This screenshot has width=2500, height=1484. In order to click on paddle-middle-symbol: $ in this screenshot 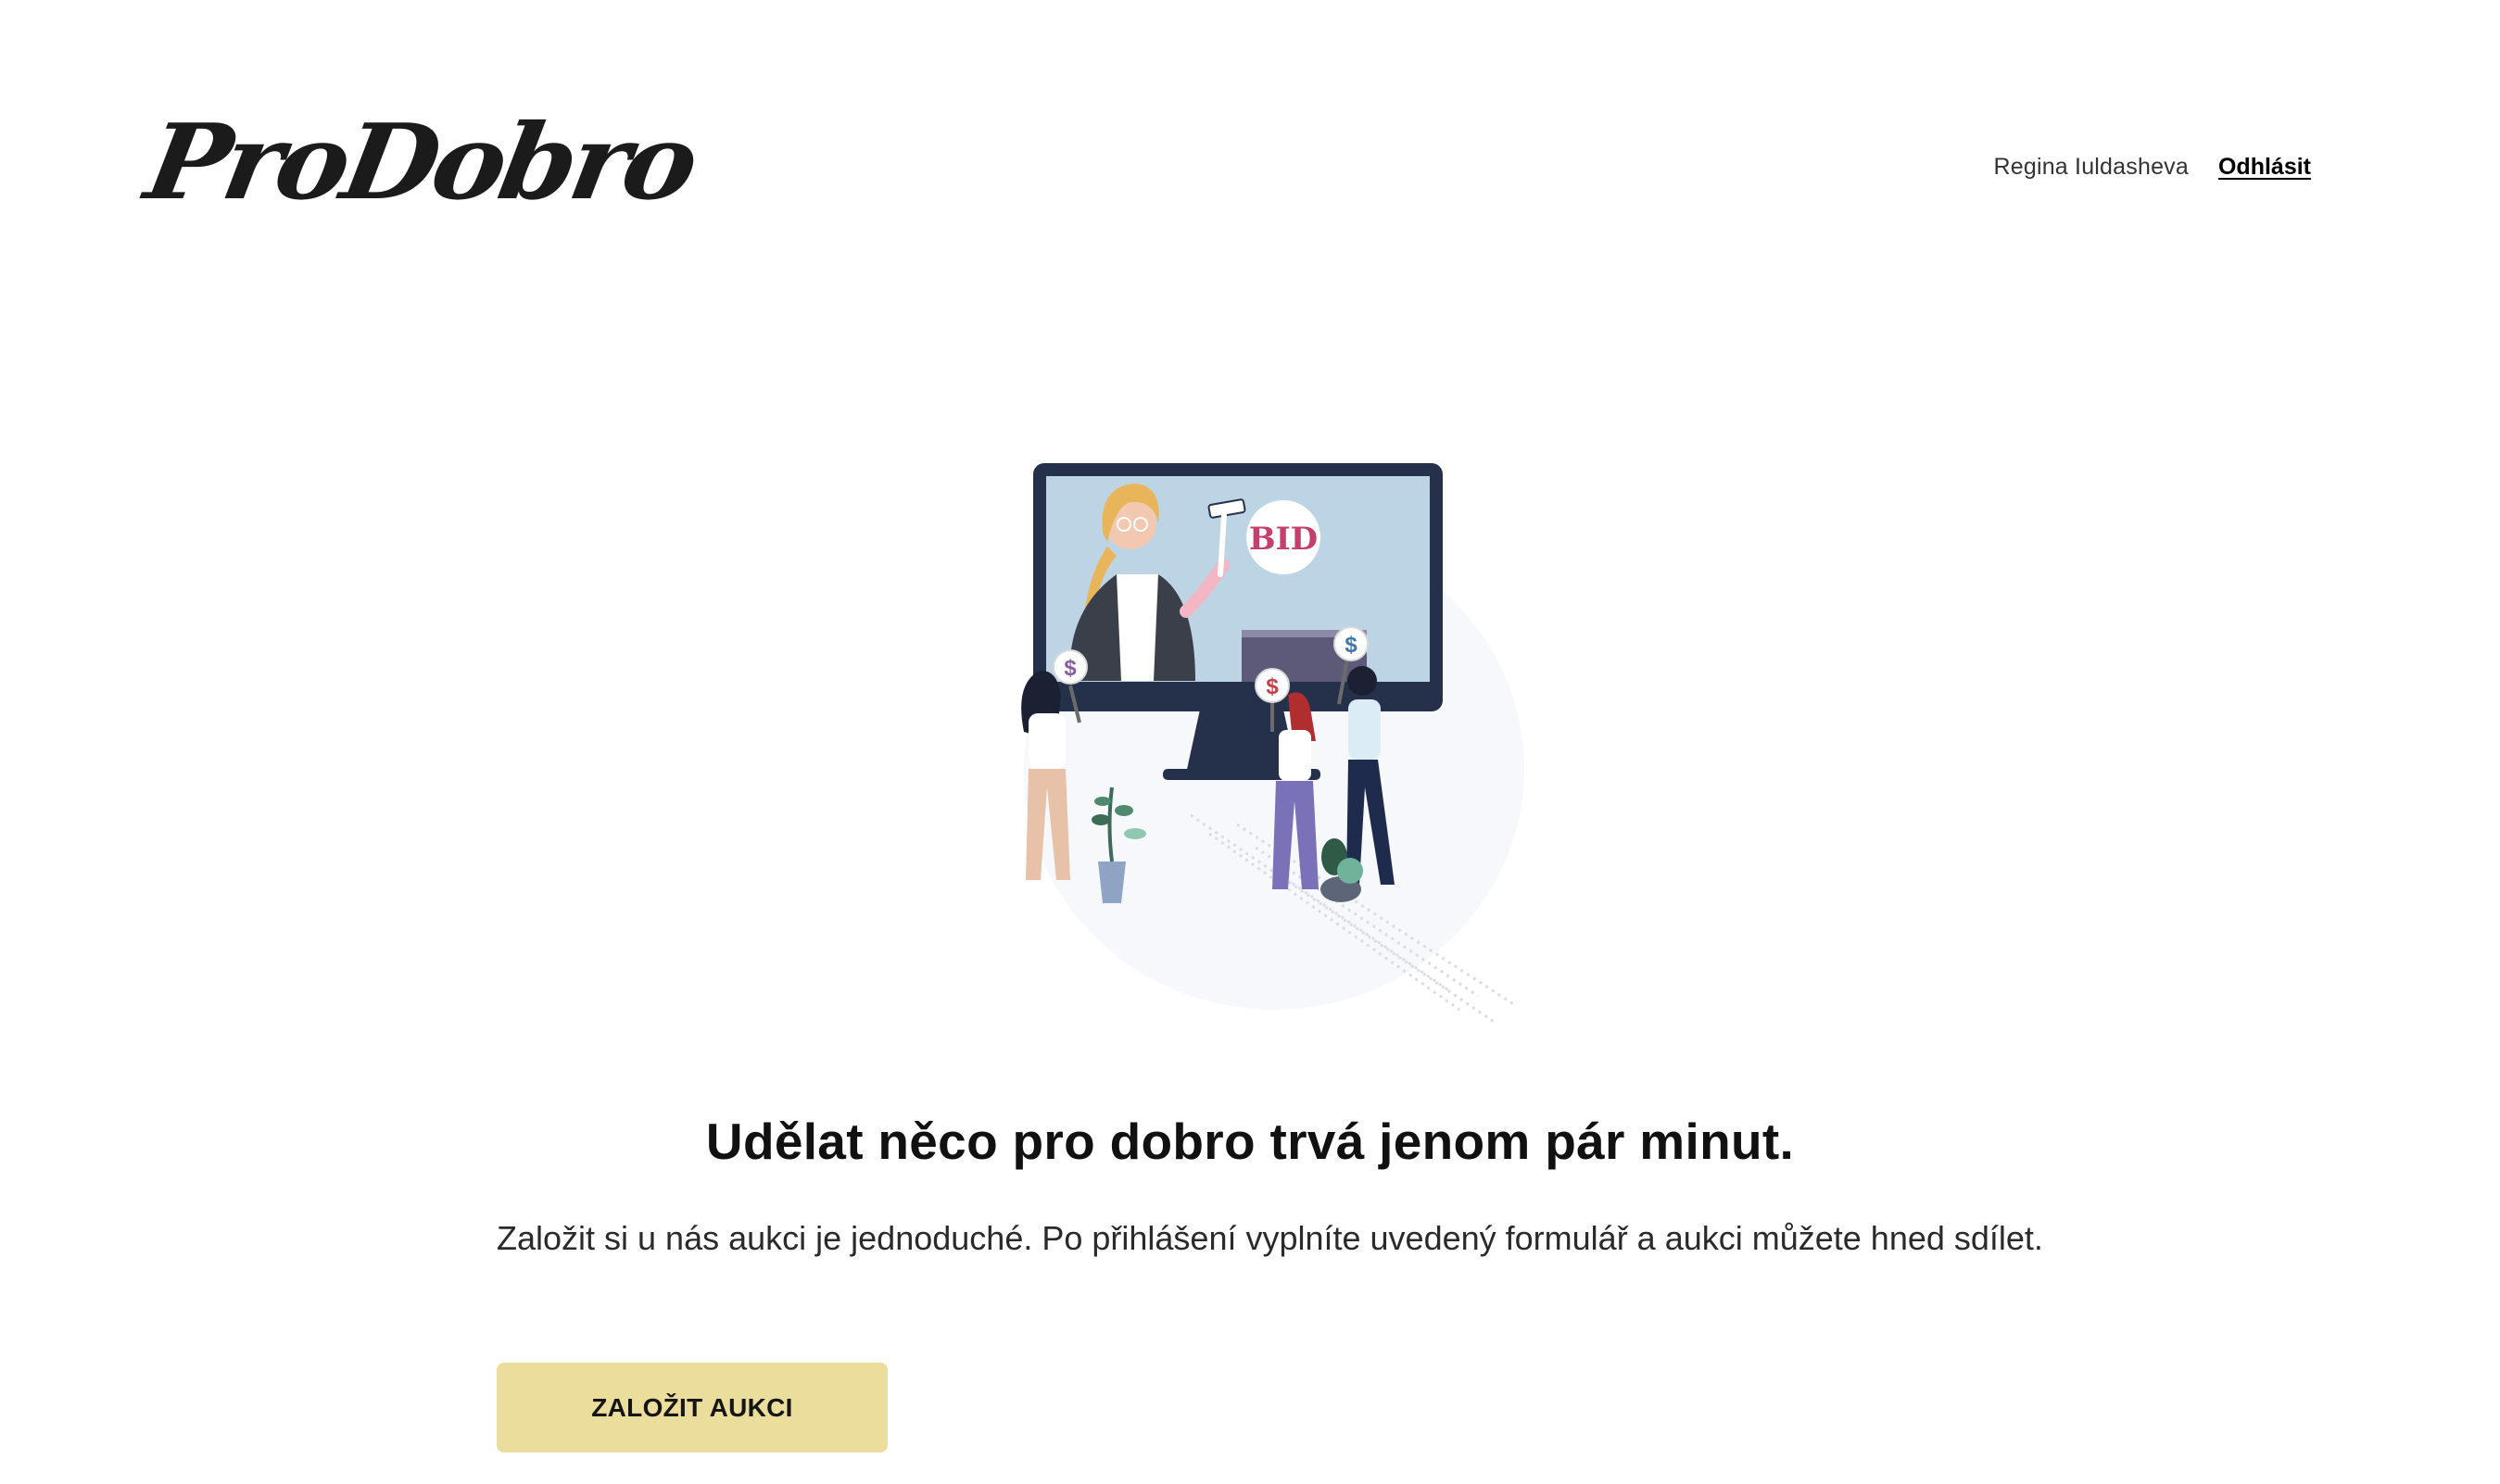, I will do `click(1272, 687)`.